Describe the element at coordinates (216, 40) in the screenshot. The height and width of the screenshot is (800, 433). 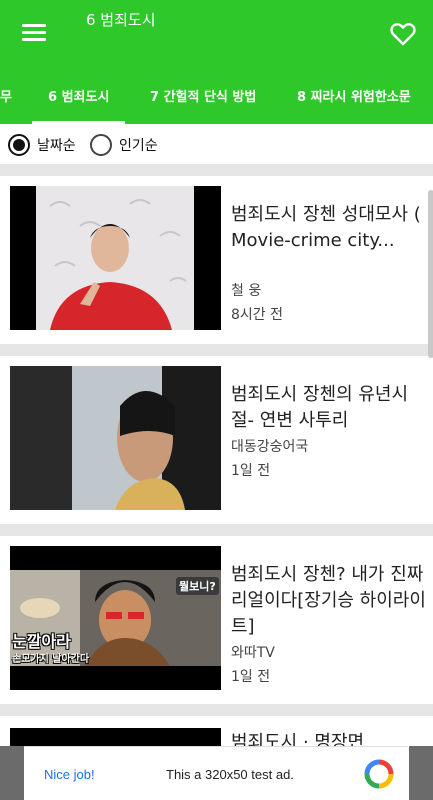
I see `app-bar: 6 범죄도시` at that location.